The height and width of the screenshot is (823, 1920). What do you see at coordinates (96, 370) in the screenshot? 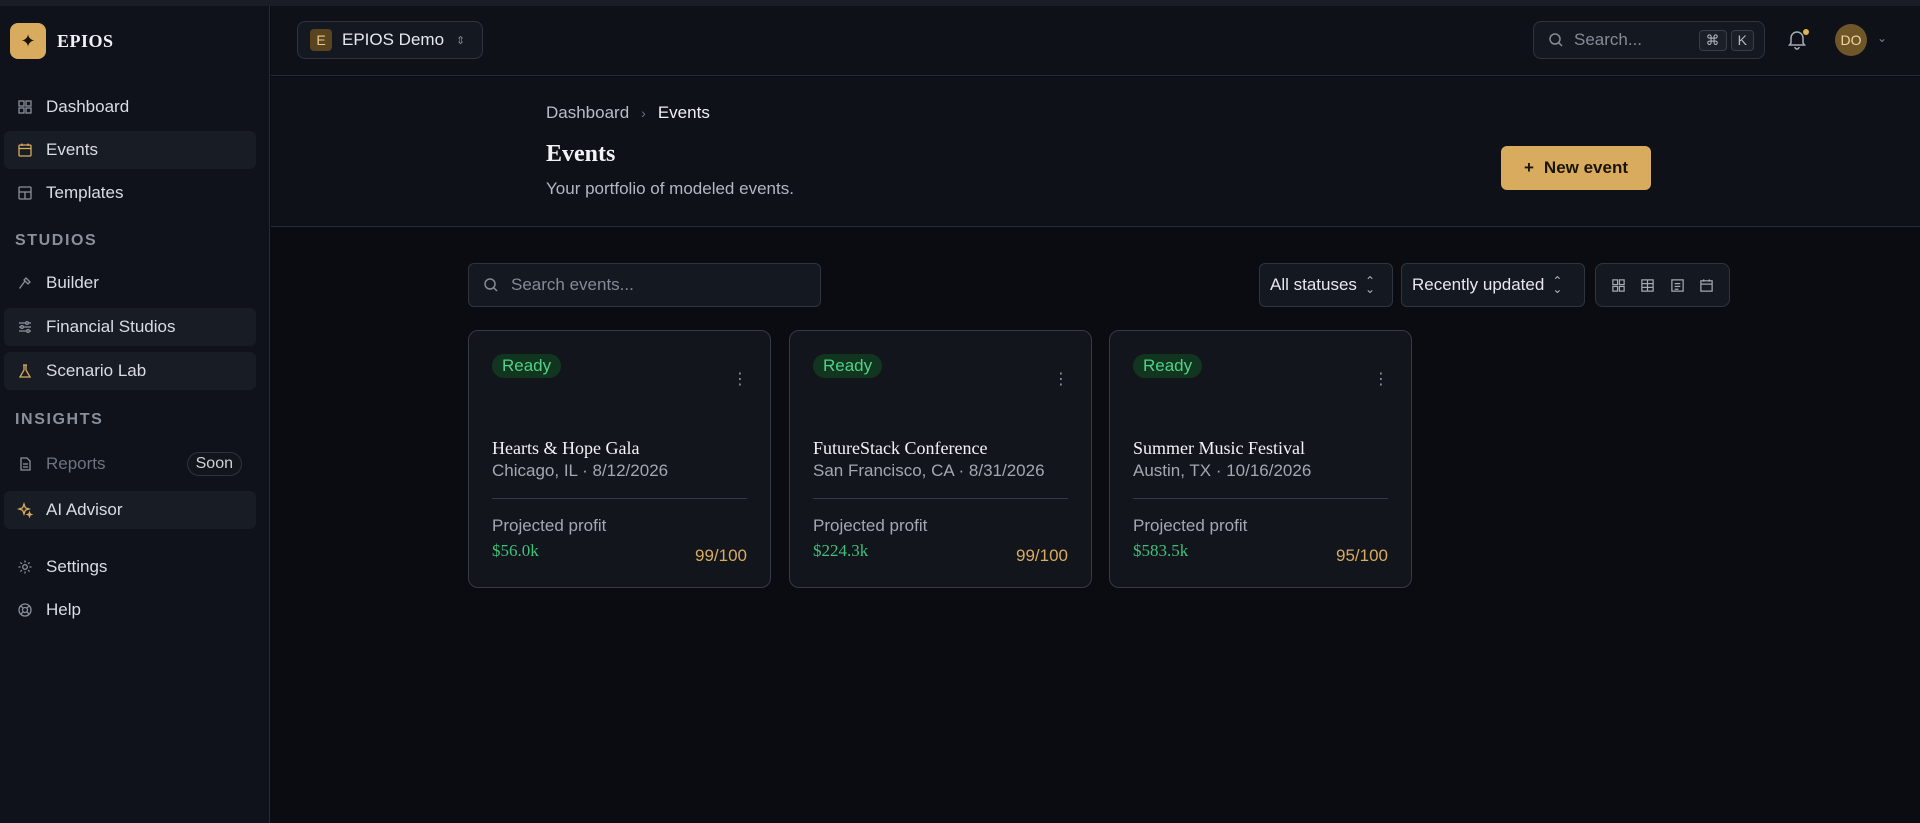
I see `sidebar-item-label: Scenario Lab` at bounding box center [96, 370].